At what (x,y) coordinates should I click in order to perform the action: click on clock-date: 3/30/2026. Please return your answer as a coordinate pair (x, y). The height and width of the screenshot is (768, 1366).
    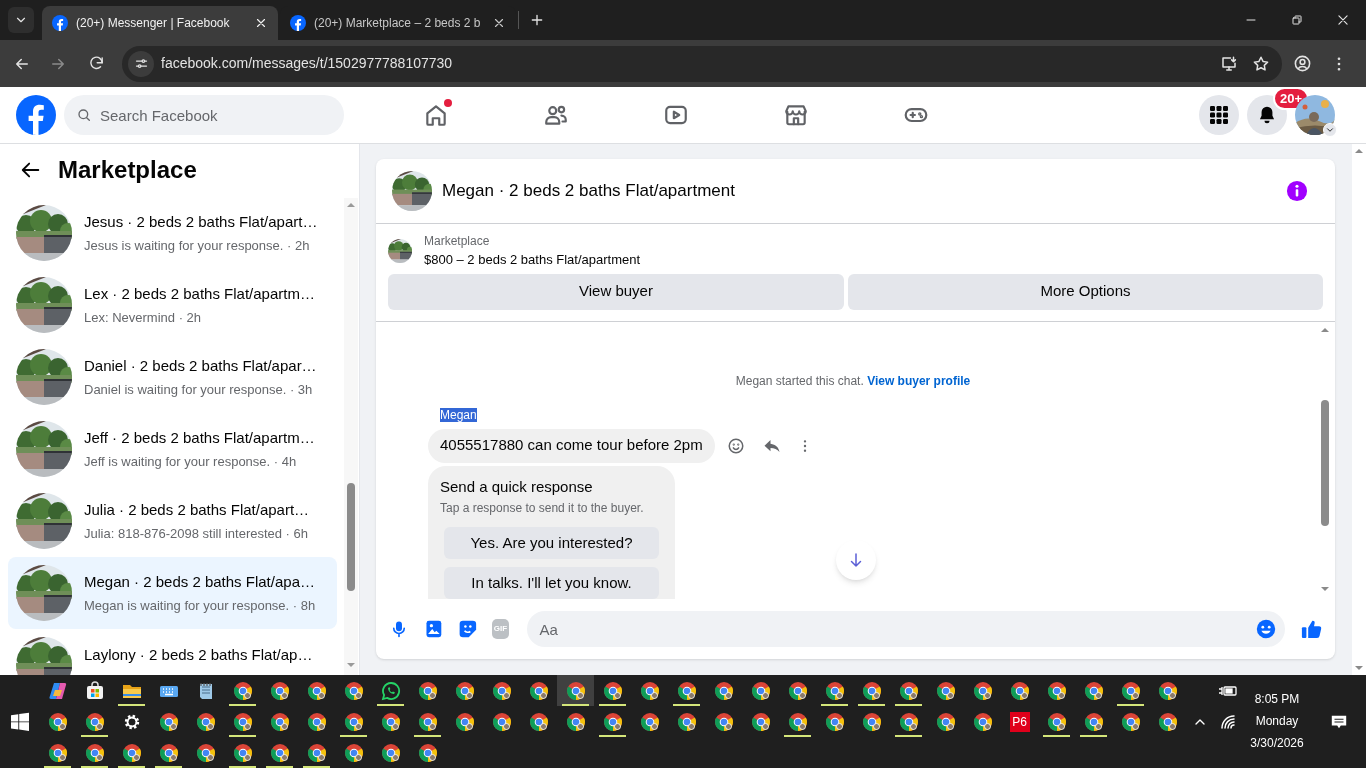
    Looking at the image, I should click on (1277, 743).